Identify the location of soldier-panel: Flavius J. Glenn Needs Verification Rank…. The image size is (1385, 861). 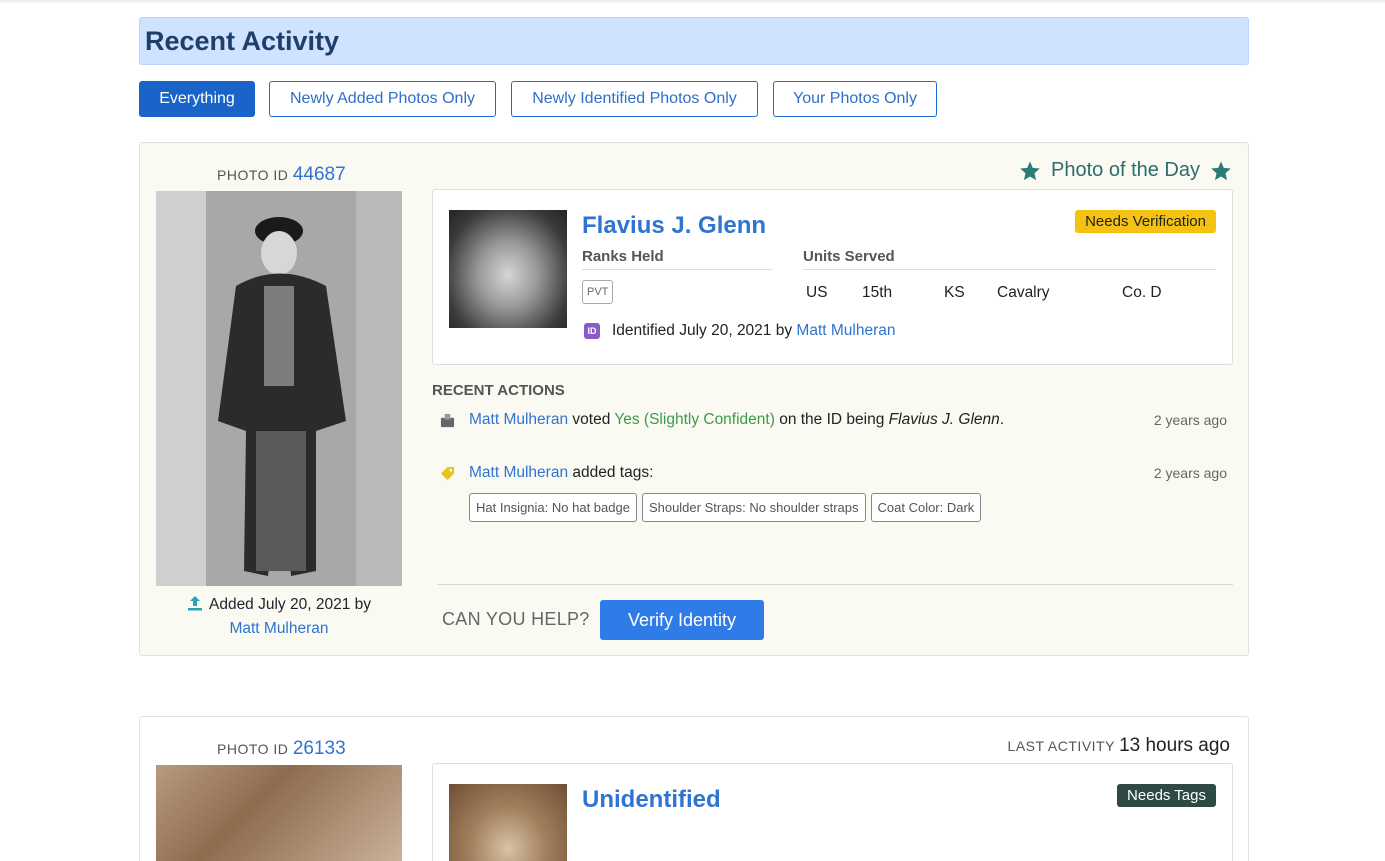
(832, 277).